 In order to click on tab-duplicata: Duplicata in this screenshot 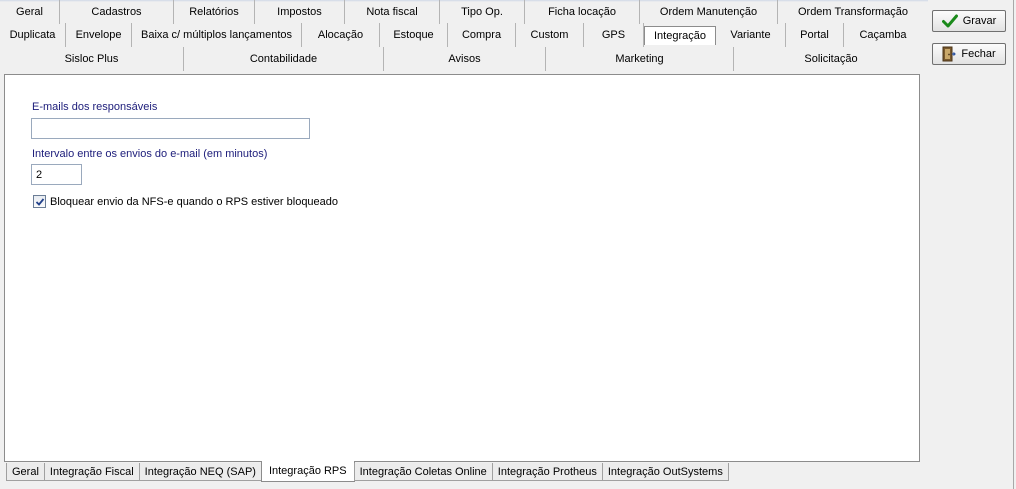, I will do `click(33, 35)`.